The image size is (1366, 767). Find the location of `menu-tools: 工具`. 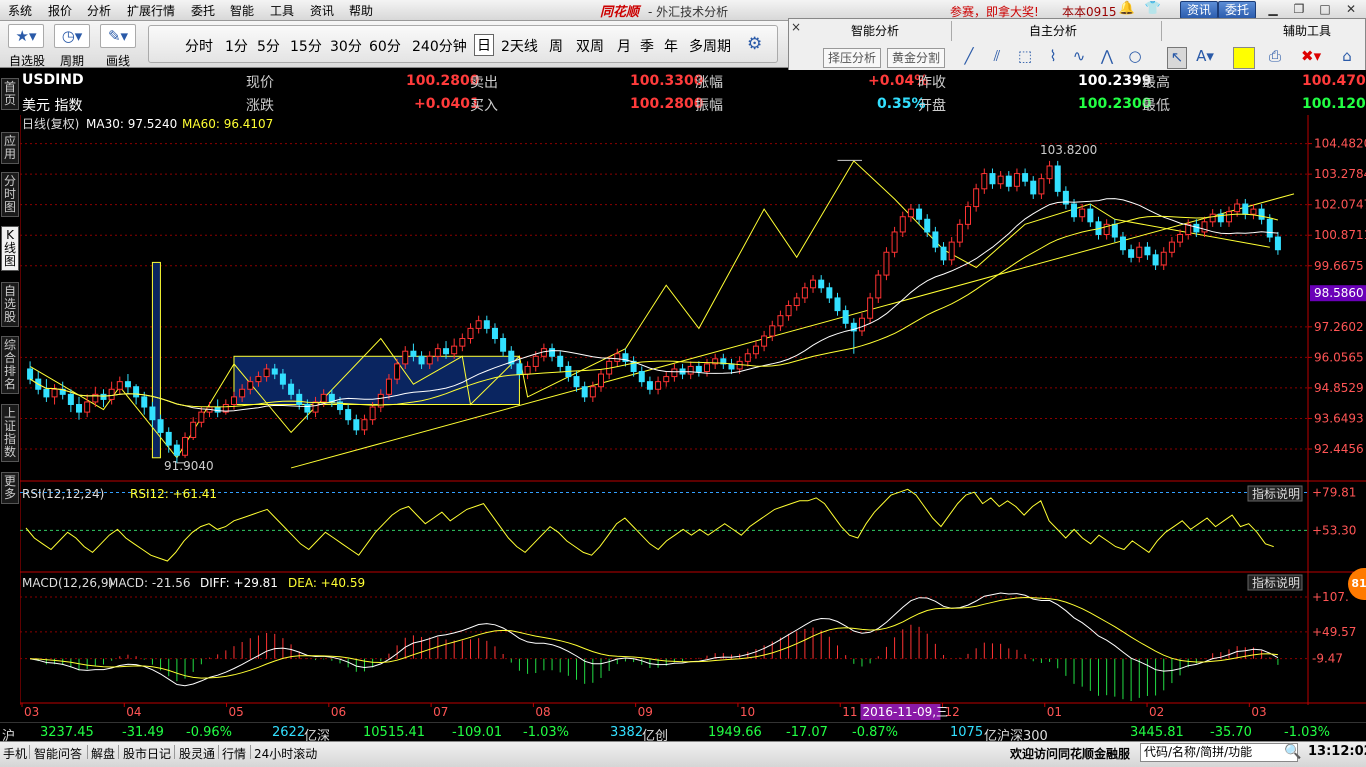

menu-tools: 工具 is located at coordinates (282, 10).